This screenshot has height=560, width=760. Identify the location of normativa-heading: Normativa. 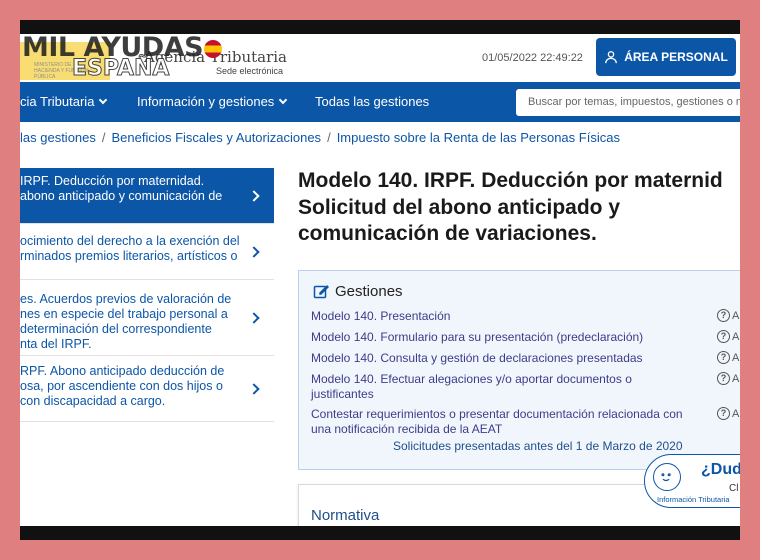
(345, 515).